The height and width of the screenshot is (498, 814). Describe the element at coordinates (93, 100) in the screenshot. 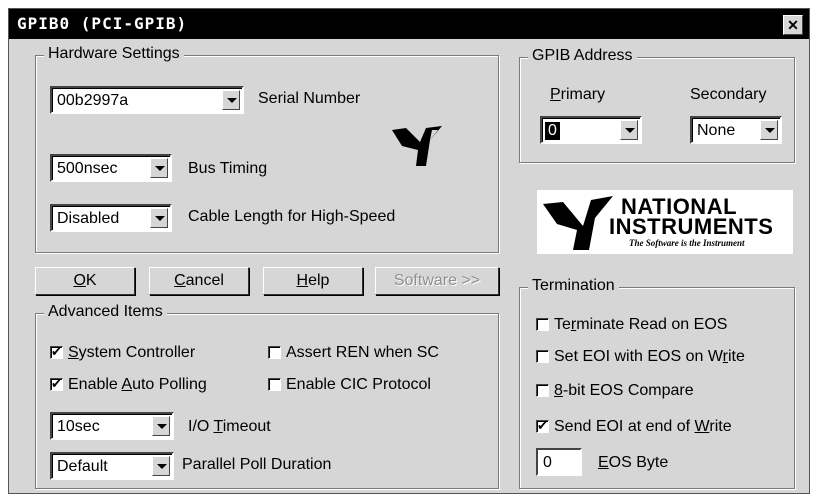

I see `serial-number-value: 00b2997a` at that location.